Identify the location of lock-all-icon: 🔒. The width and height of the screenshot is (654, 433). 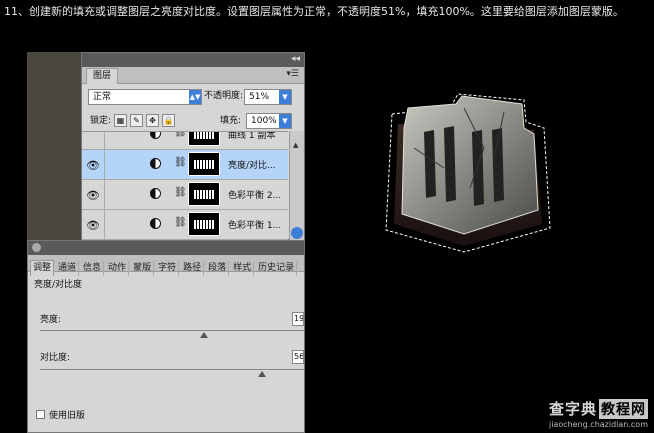
(168, 120).